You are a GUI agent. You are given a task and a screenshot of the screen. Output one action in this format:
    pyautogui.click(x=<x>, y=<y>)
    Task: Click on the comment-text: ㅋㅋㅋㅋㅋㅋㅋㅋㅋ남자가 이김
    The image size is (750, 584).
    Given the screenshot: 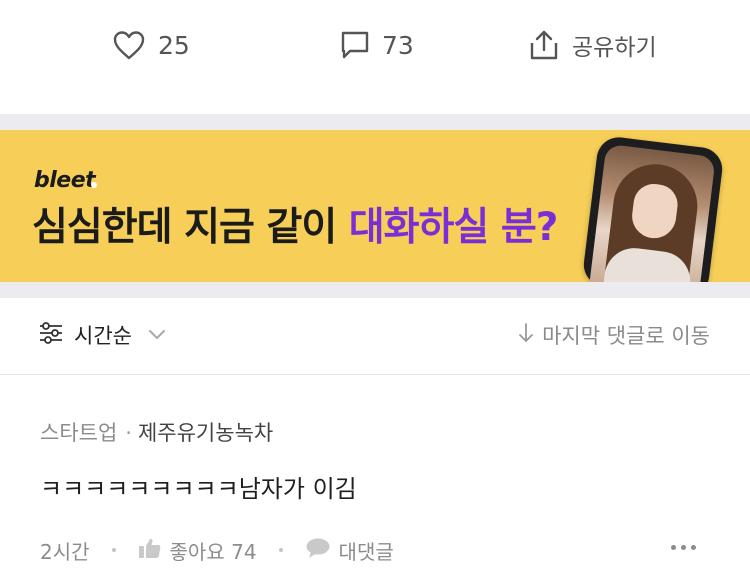 What is the action you would take?
    pyautogui.click(x=198, y=489)
    